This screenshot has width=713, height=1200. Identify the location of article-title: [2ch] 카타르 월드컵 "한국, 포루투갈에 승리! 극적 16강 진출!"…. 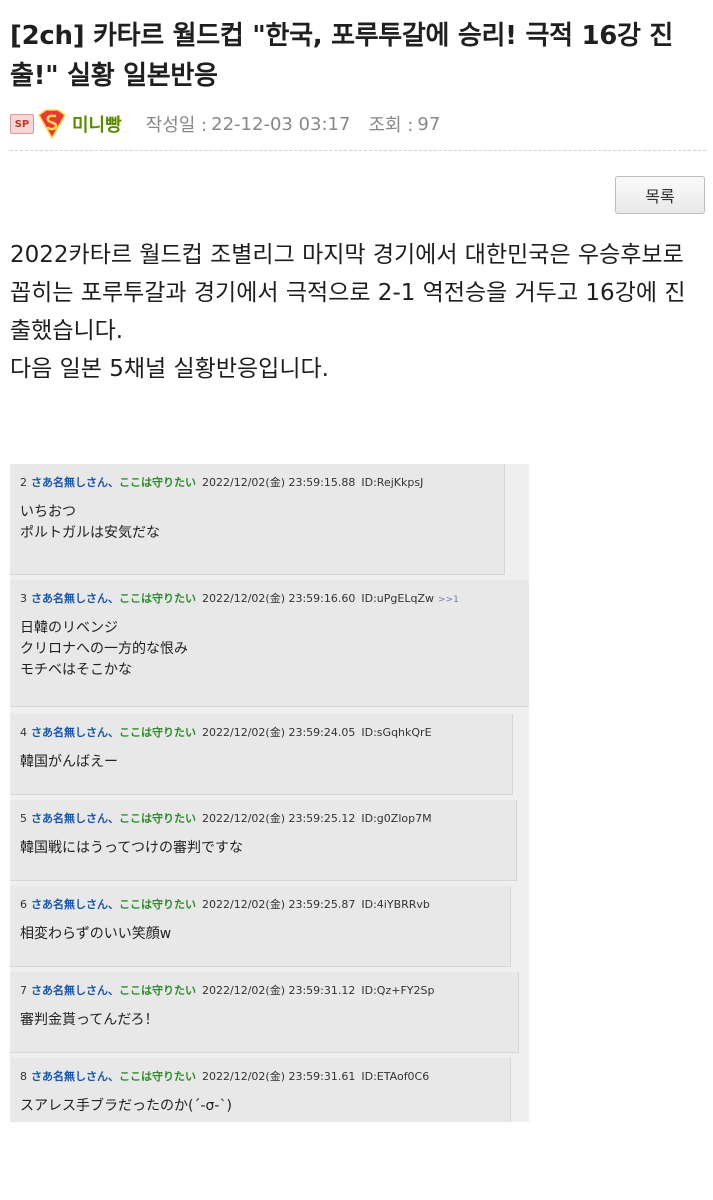
(342, 56).